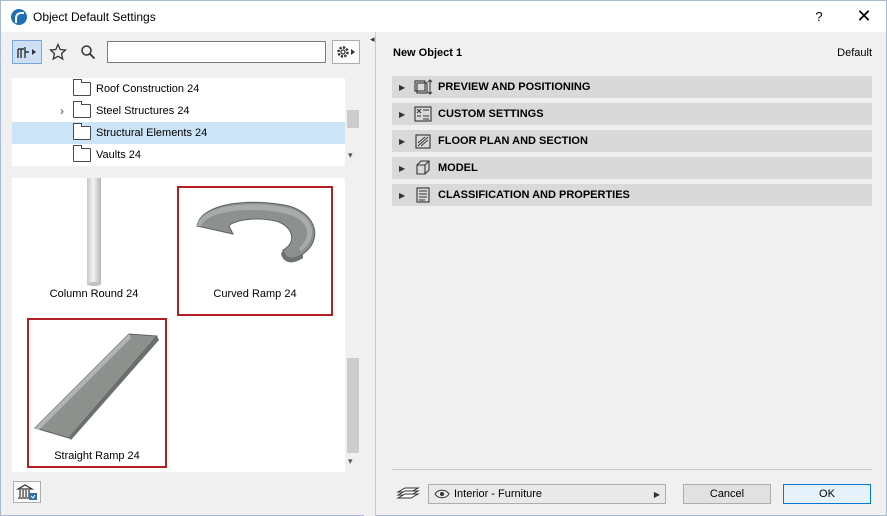  Describe the element at coordinates (353, 325) in the screenshot. I see `gallery-scrollbar: ▾` at that location.